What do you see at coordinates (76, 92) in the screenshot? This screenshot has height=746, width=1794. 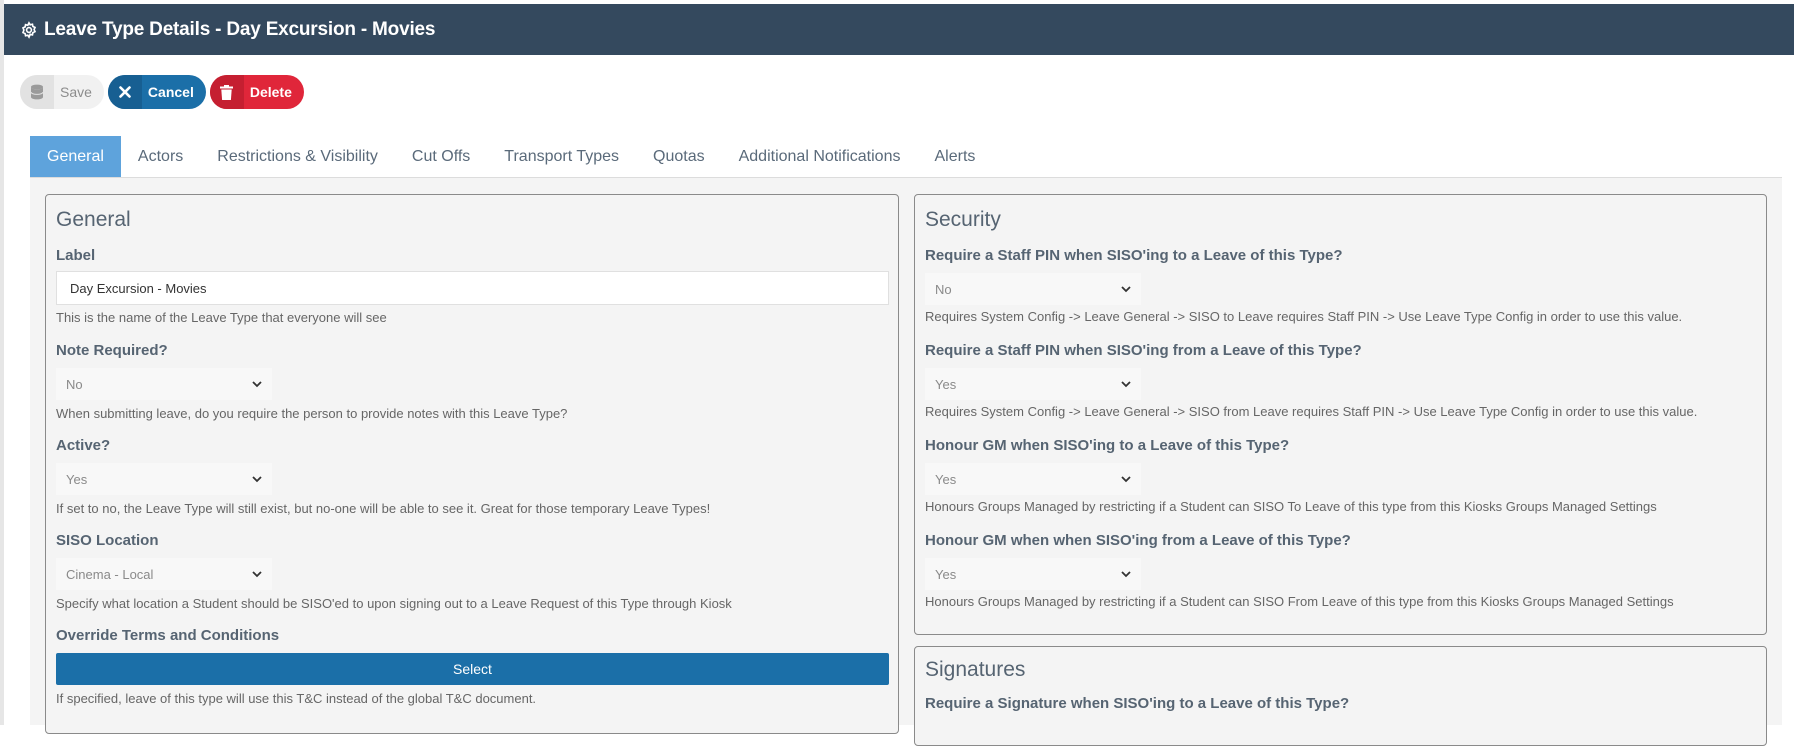 I see `save-button-label: Save` at bounding box center [76, 92].